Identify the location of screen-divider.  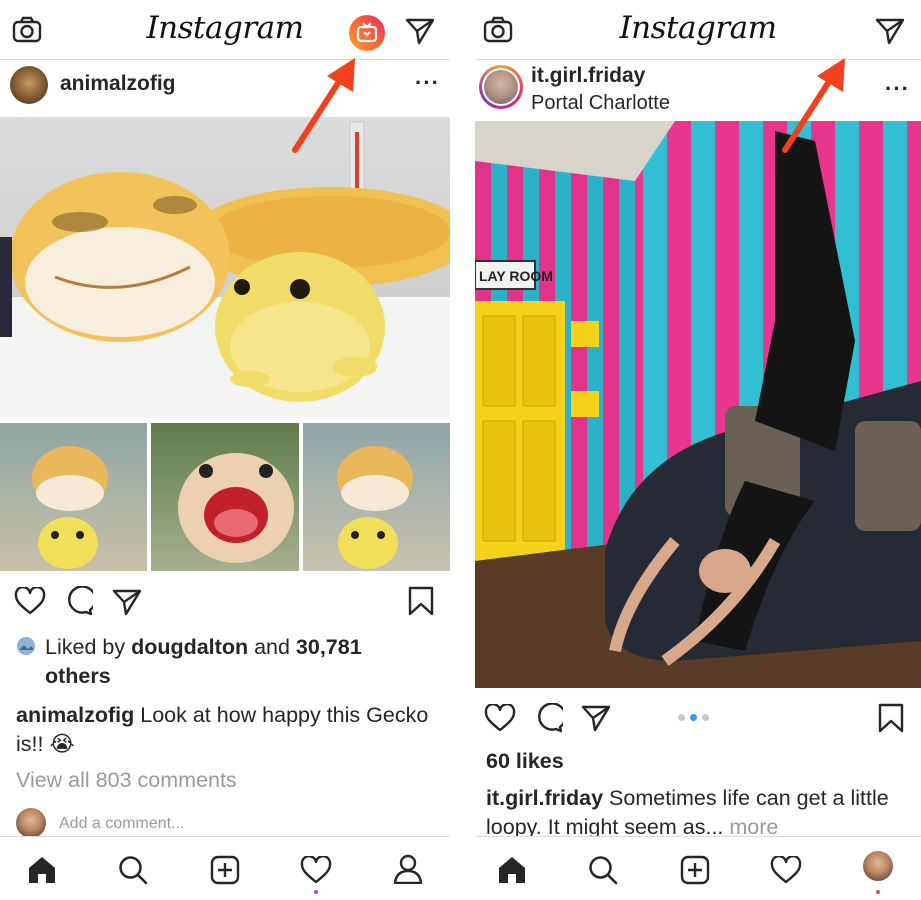
(462, 450).